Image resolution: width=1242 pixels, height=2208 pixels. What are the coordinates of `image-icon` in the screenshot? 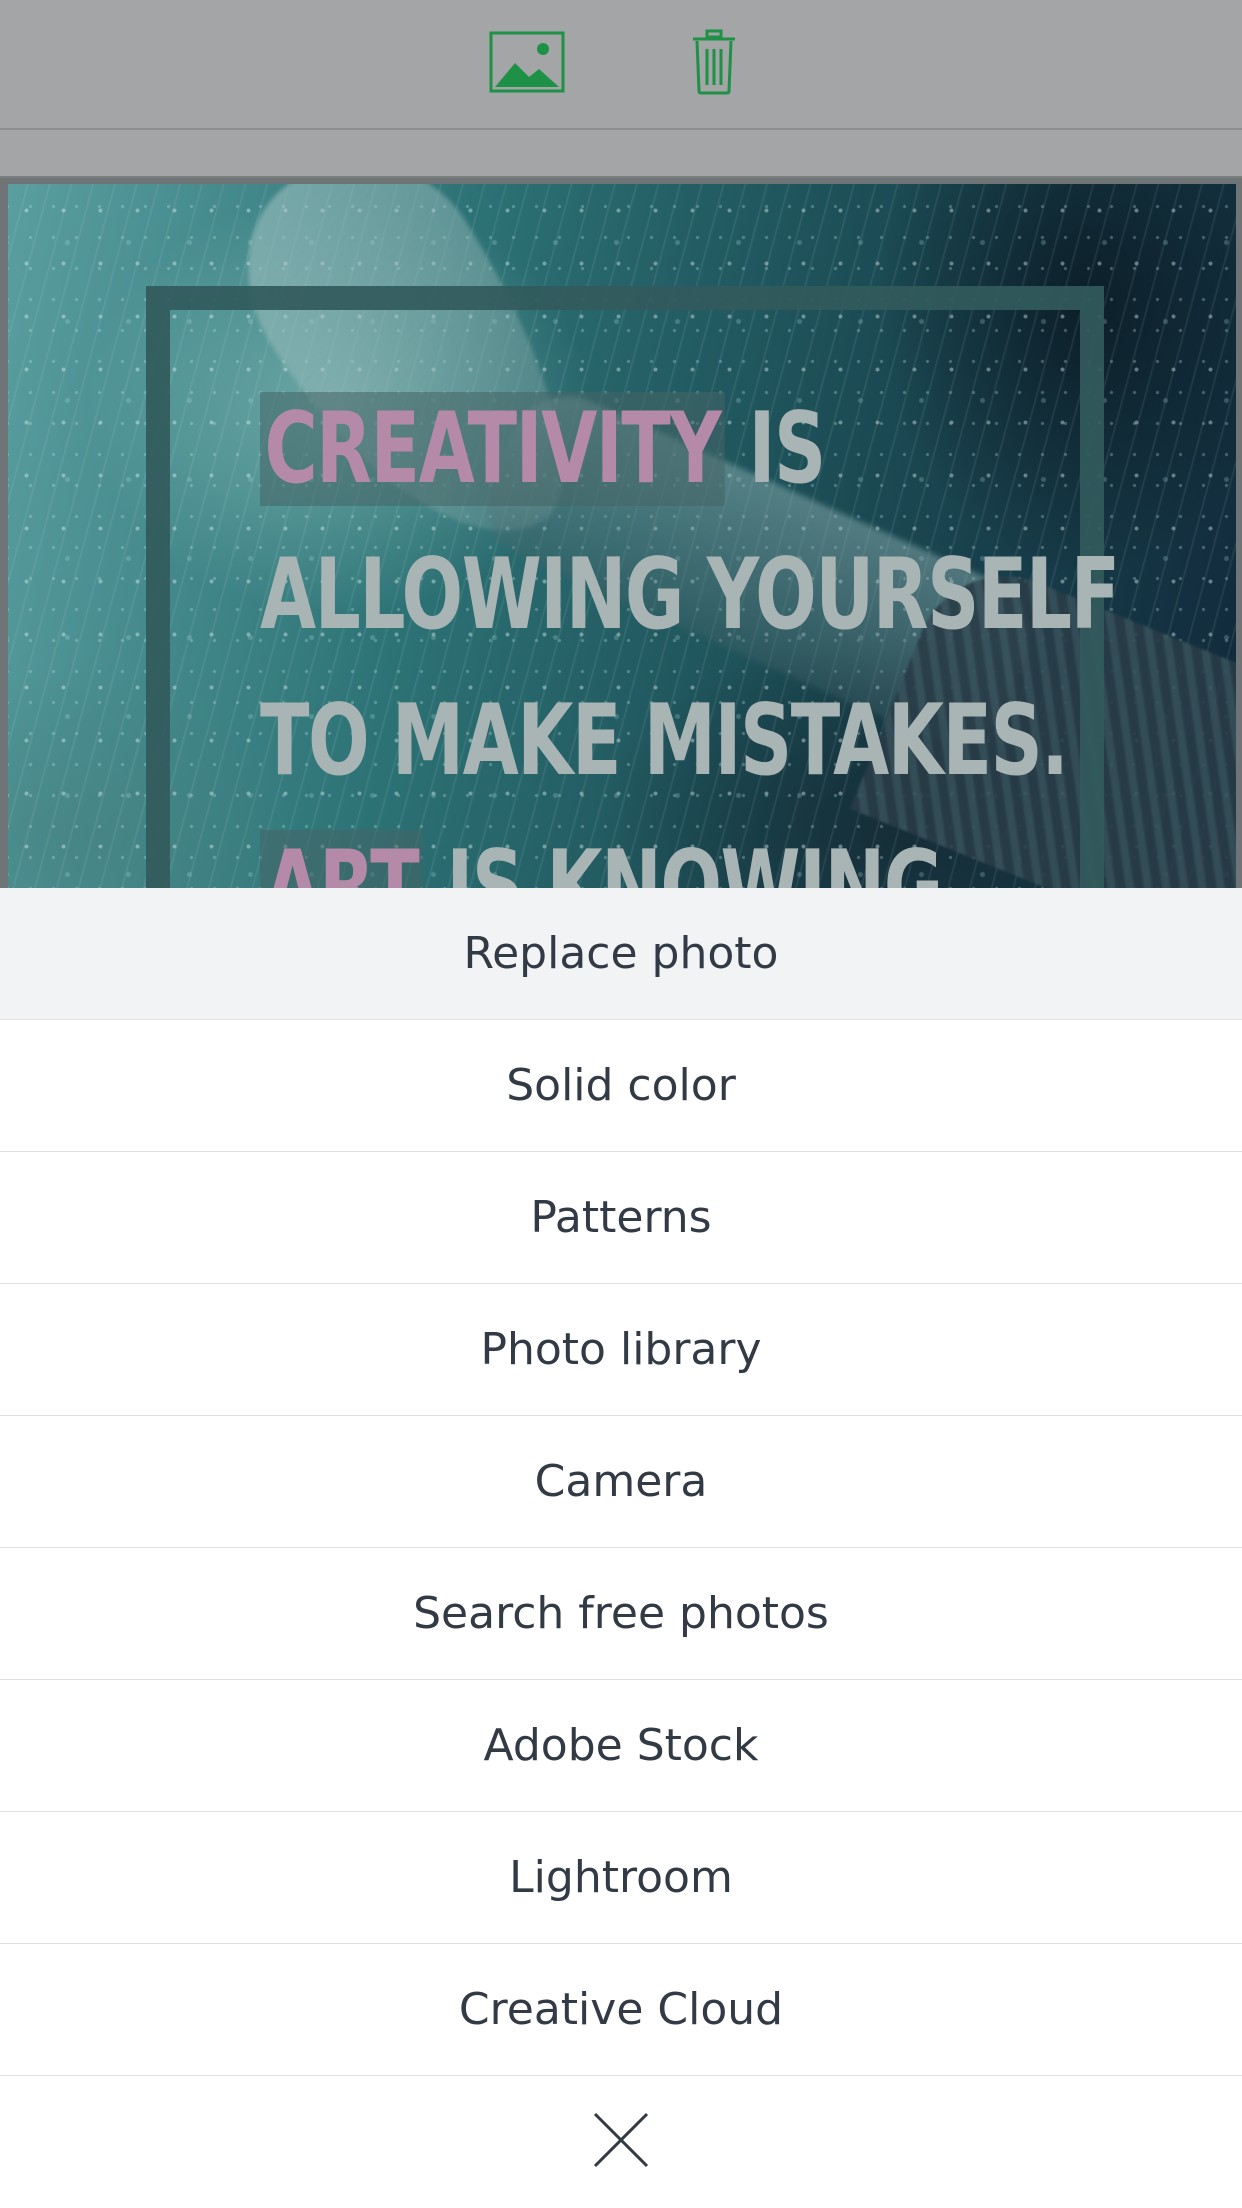 It's located at (527, 64).